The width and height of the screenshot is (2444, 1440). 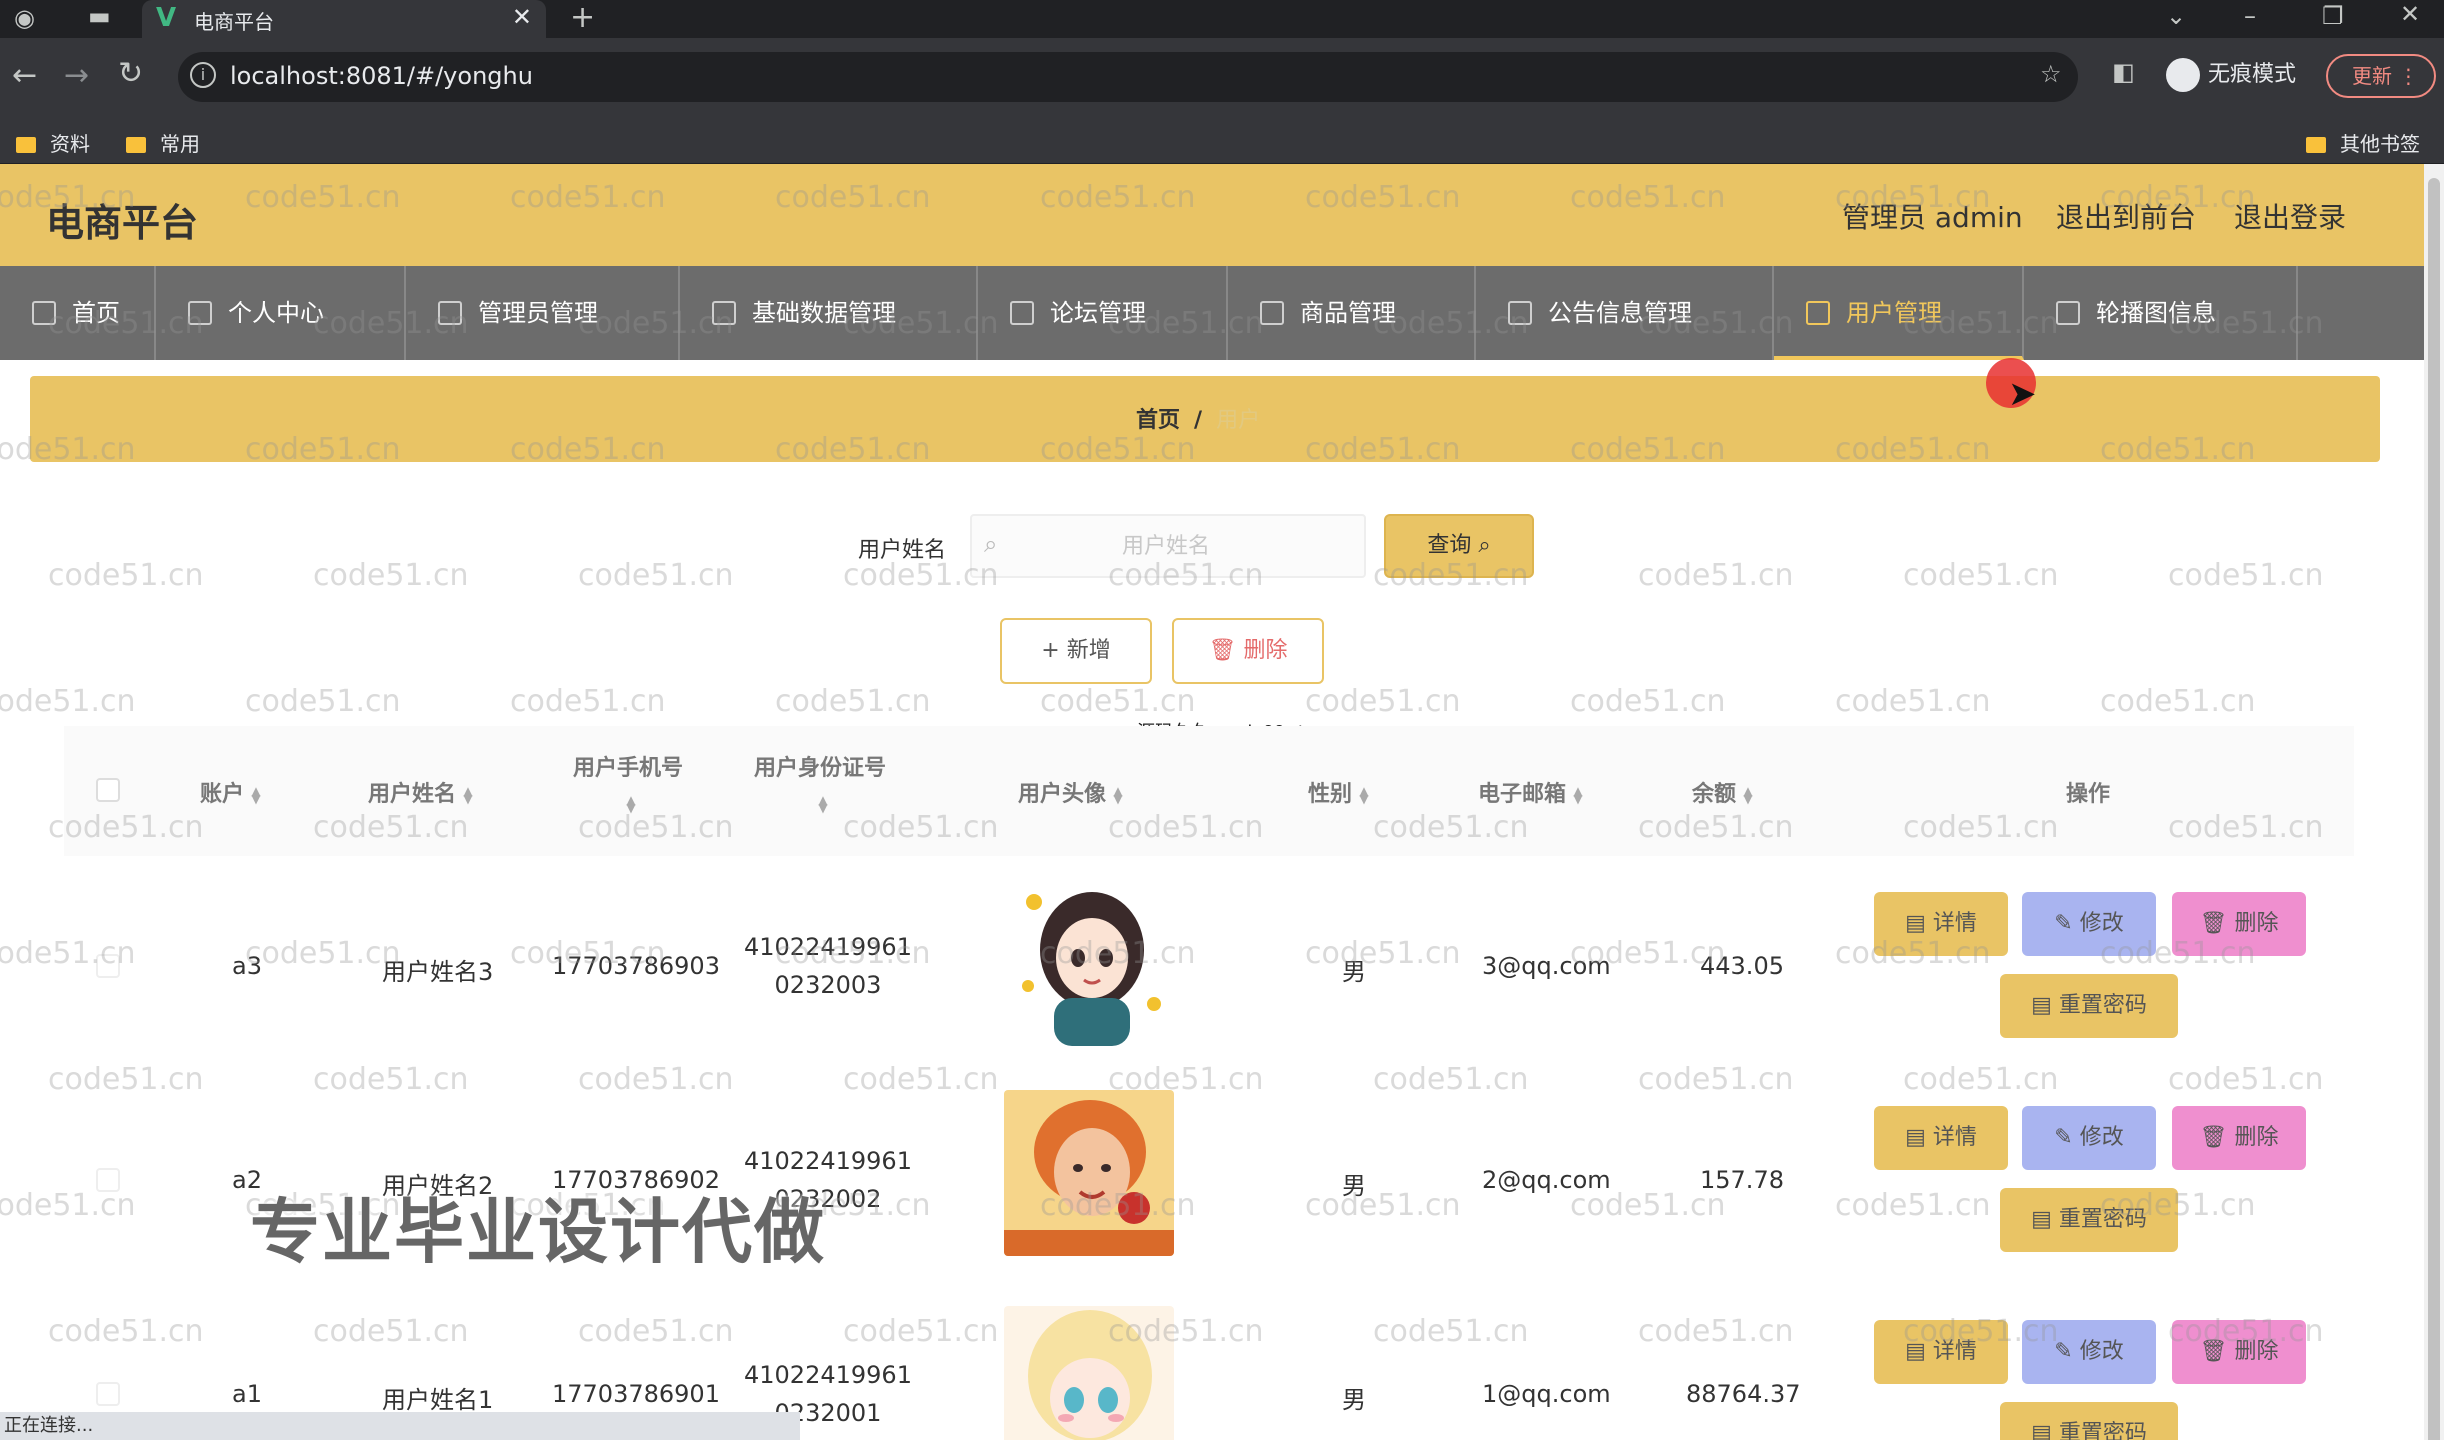 What do you see at coordinates (2051, 74) in the screenshot?
I see `star-icon: ☆` at bounding box center [2051, 74].